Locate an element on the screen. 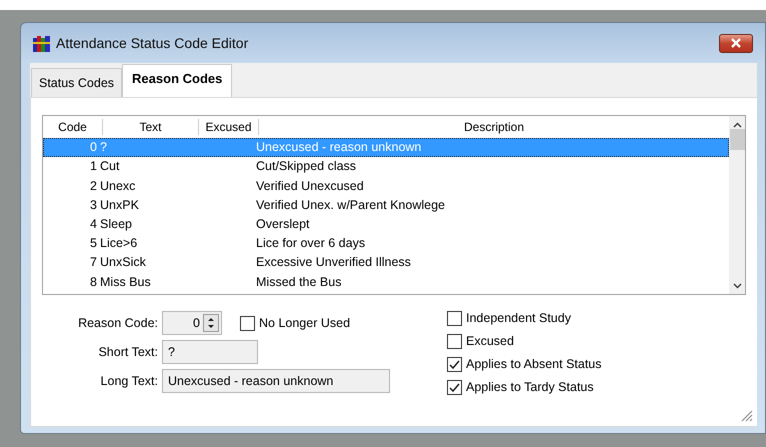 The image size is (766, 447). table-cell: Missed the Bus is located at coordinates (299, 281).